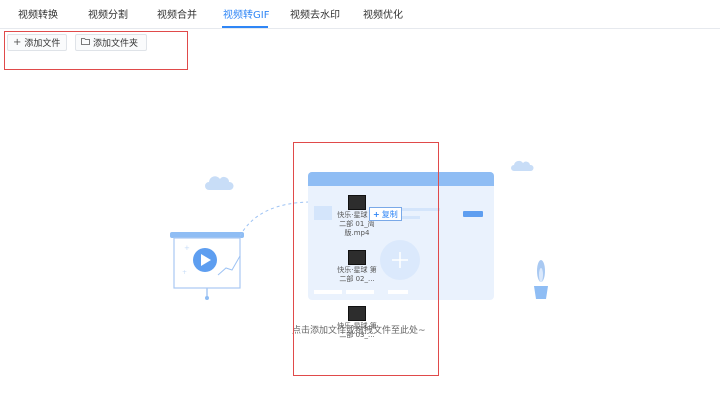 This screenshot has height=398, width=720. What do you see at coordinates (360, 14) in the screenshot?
I see `tab-bar: 视频转换 视频分割 视频合并 视频转GIF 视频去水印 视频优化` at bounding box center [360, 14].